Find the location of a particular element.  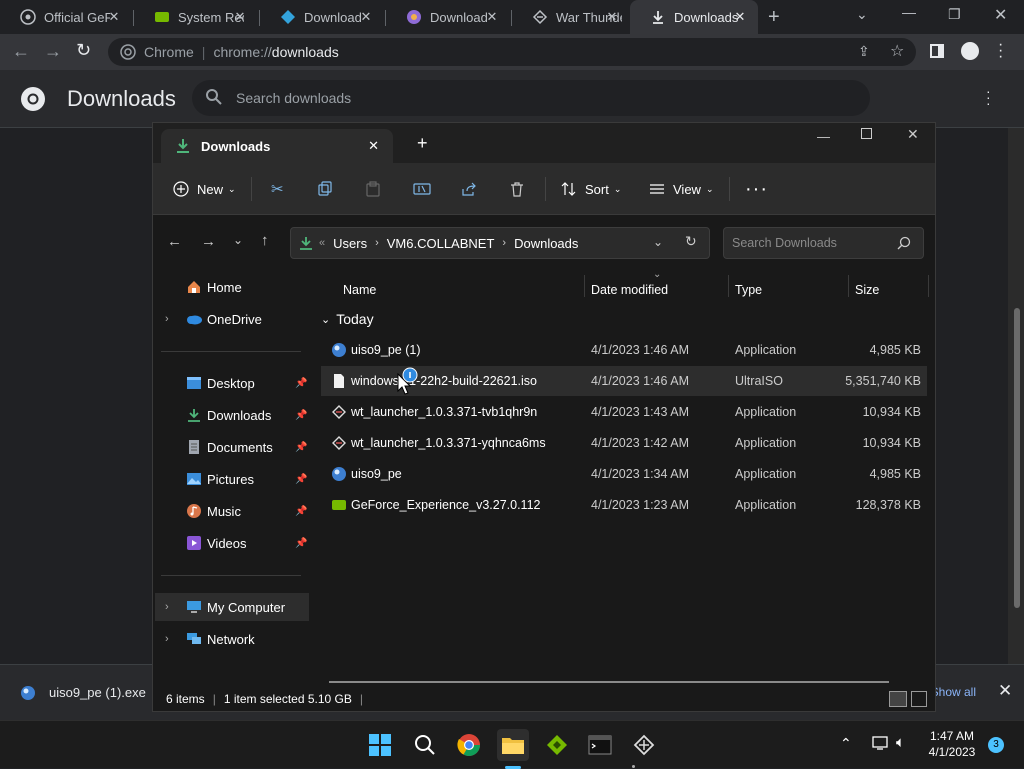

tiles-view-icon is located at coordinates (919, 699).